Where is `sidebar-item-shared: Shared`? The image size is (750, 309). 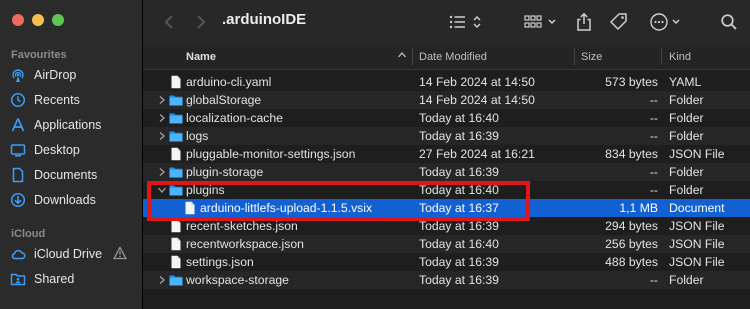 sidebar-item-shared: Shared is located at coordinates (72, 279).